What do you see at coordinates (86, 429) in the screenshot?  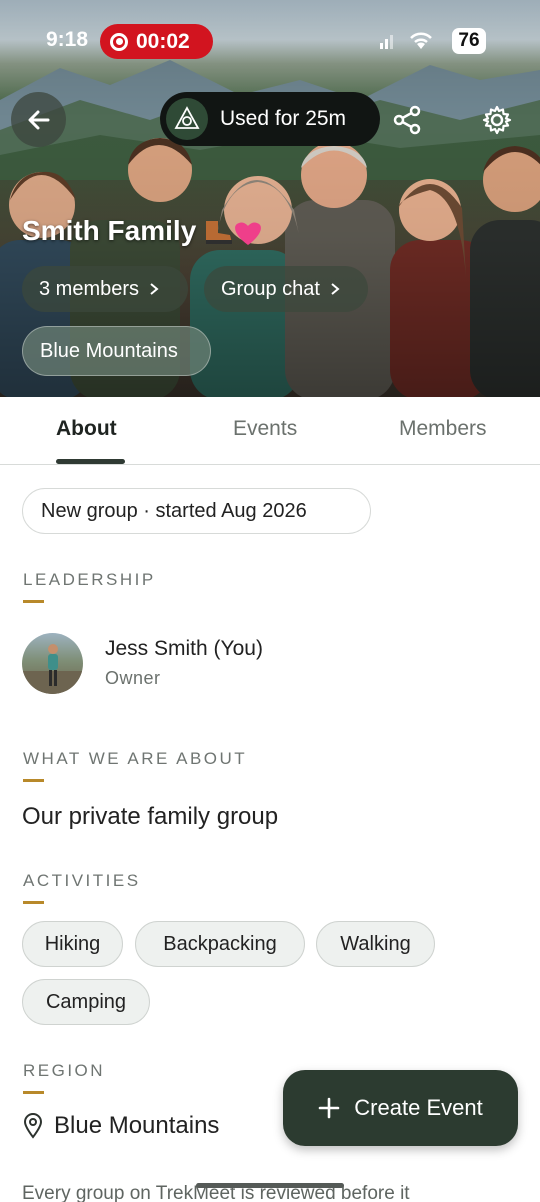 I see `tab-about: About` at bounding box center [86, 429].